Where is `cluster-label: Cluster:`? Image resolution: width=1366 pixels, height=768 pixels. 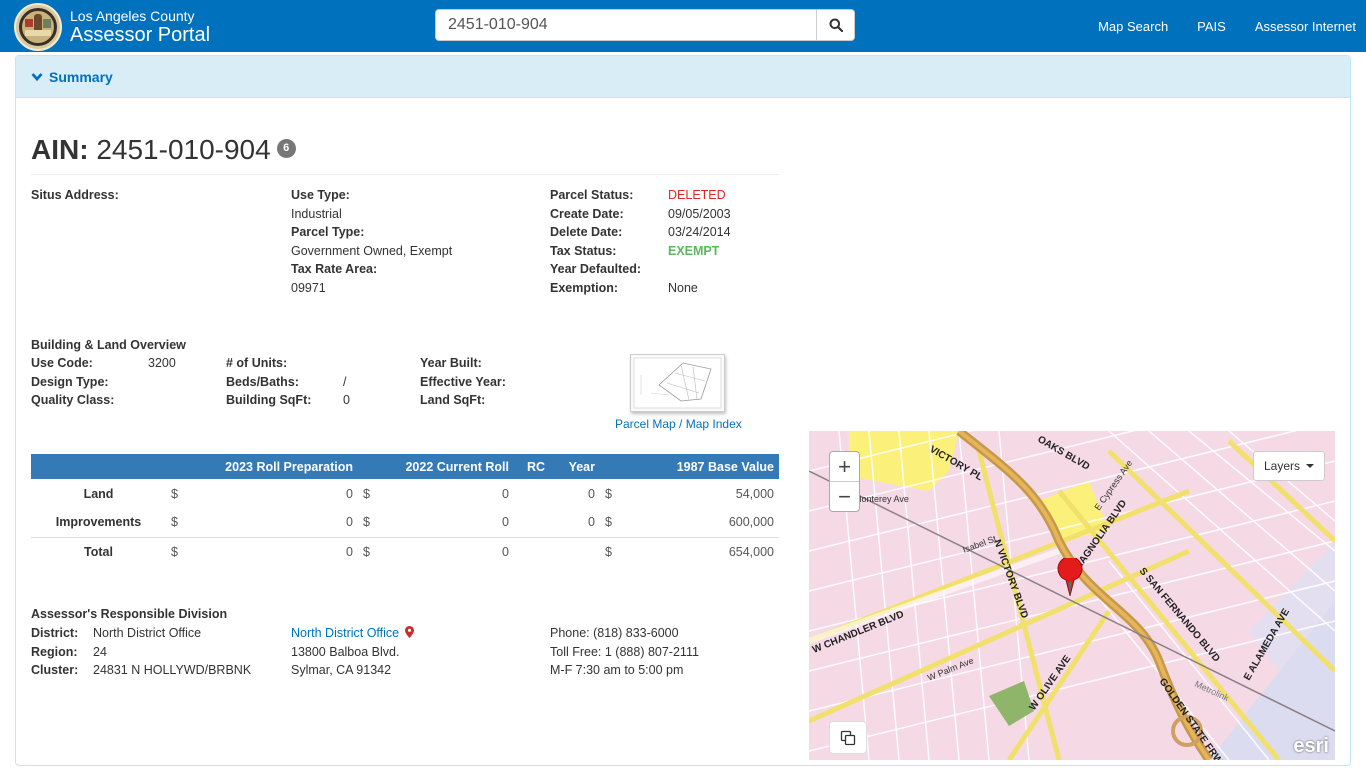
cluster-label: Cluster: is located at coordinates (55, 670).